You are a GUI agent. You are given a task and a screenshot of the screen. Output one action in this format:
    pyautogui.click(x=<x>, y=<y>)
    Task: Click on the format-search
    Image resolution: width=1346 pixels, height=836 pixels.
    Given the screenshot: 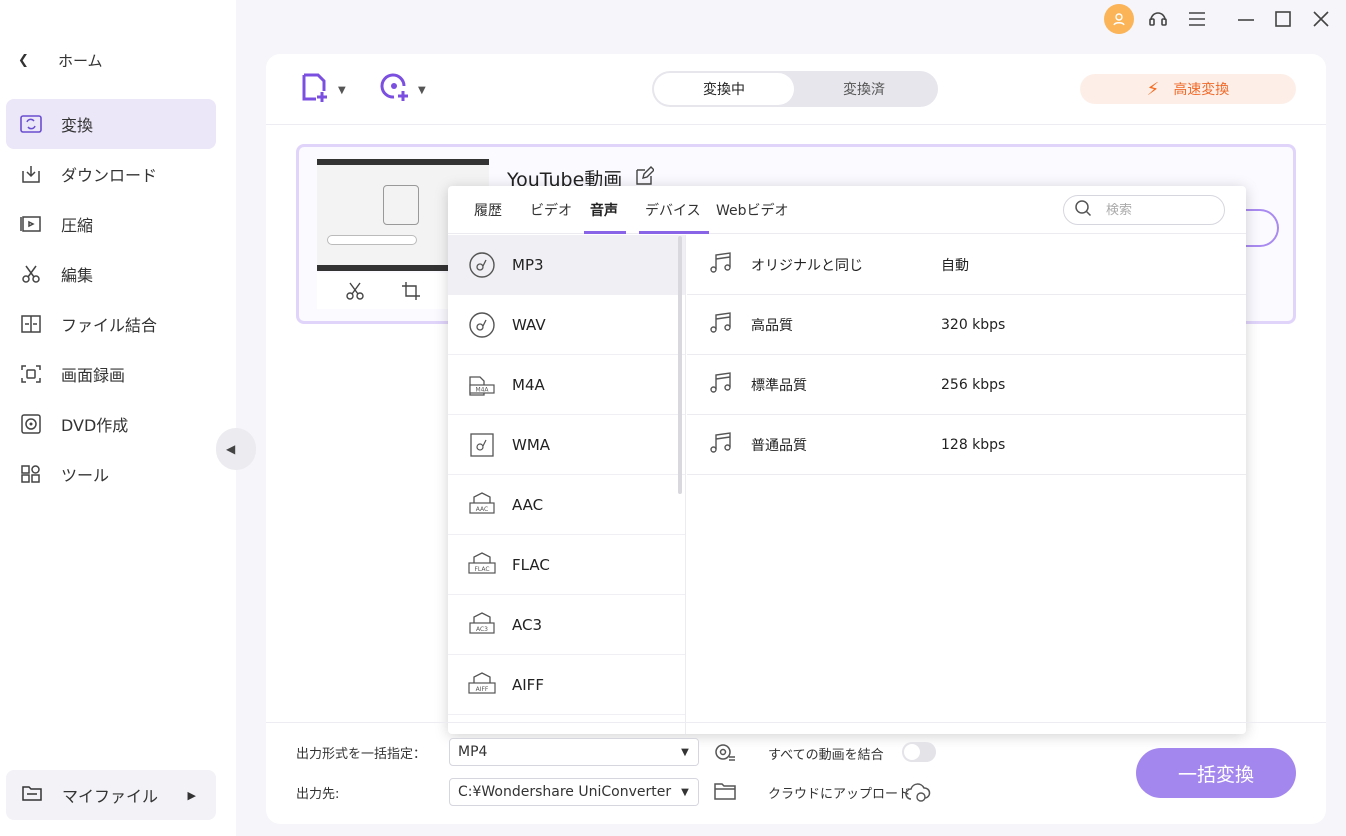 What is the action you would take?
    pyautogui.click(x=1144, y=210)
    